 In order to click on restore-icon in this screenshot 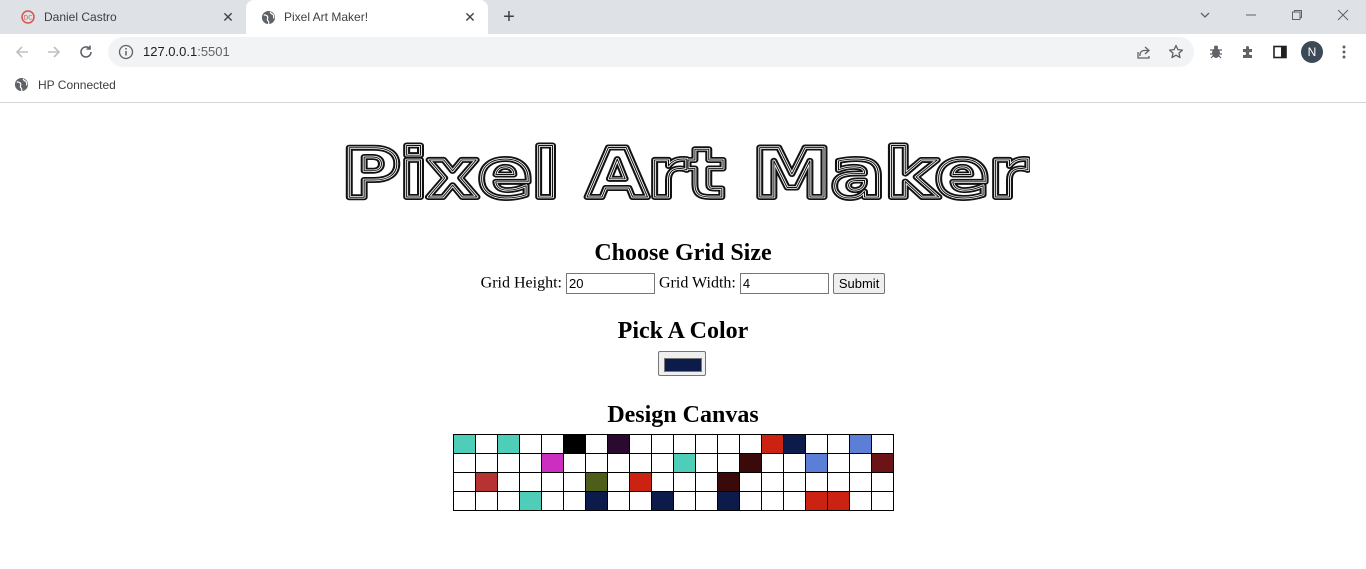, I will do `click(1297, 15)`.